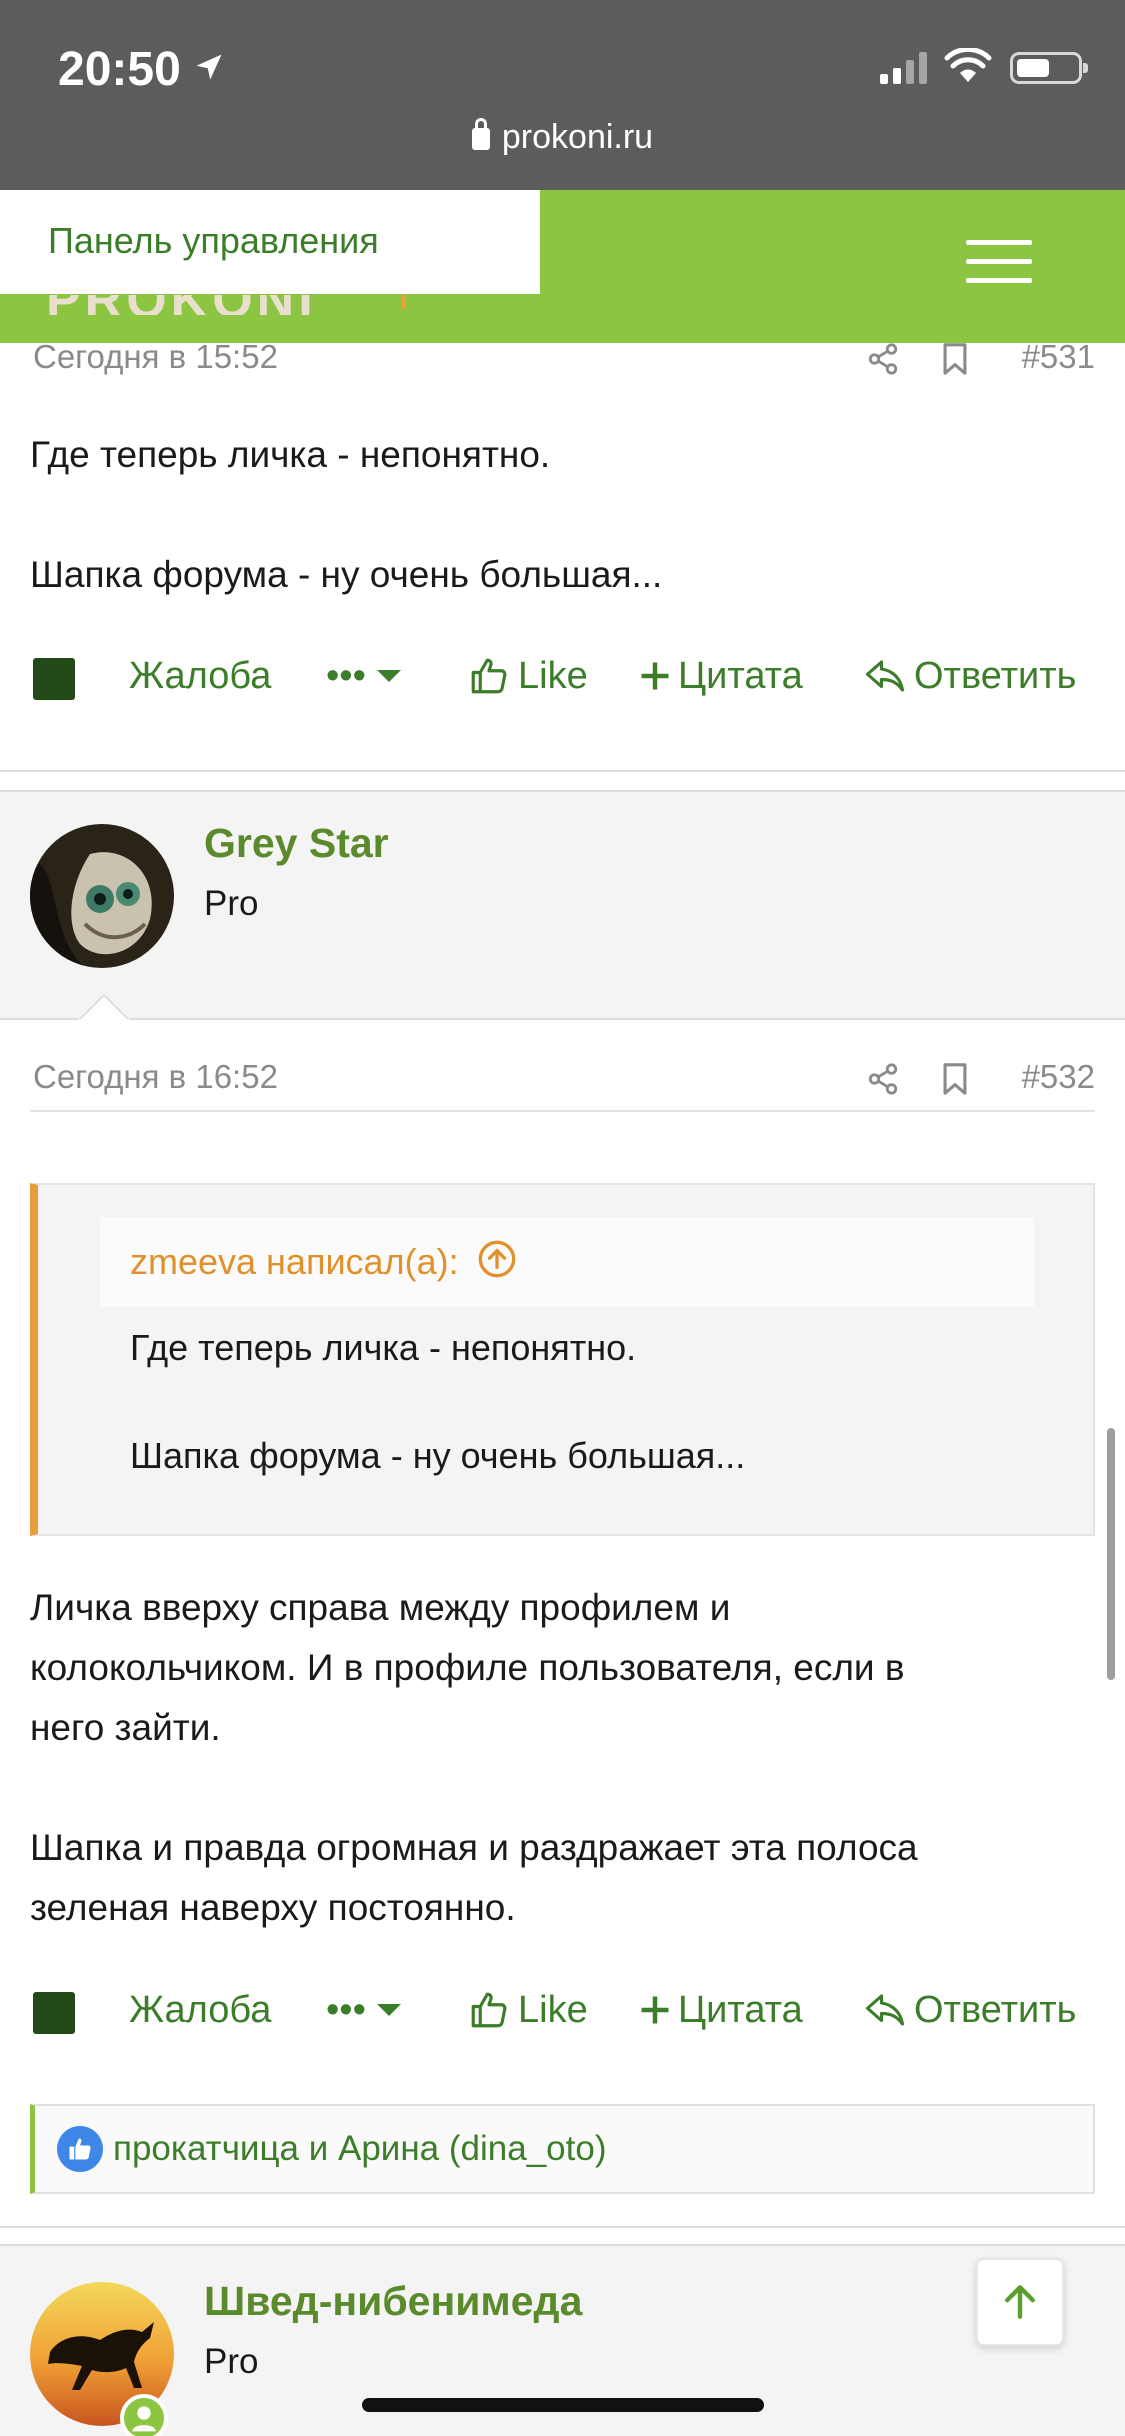 The height and width of the screenshot is (2436, 1125). I want to click on like-reaction-icon, so click(80, 2149).